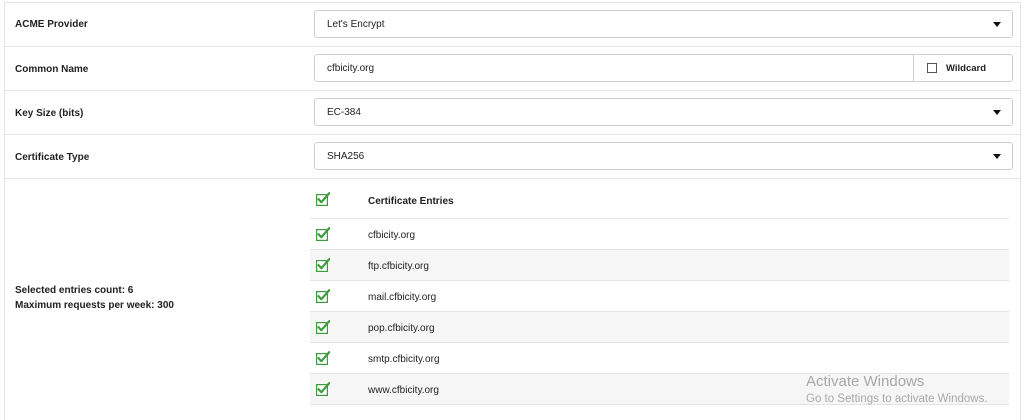  I want to click on certificate-type-row: Certificate Type SHA256, so click(512, 157).